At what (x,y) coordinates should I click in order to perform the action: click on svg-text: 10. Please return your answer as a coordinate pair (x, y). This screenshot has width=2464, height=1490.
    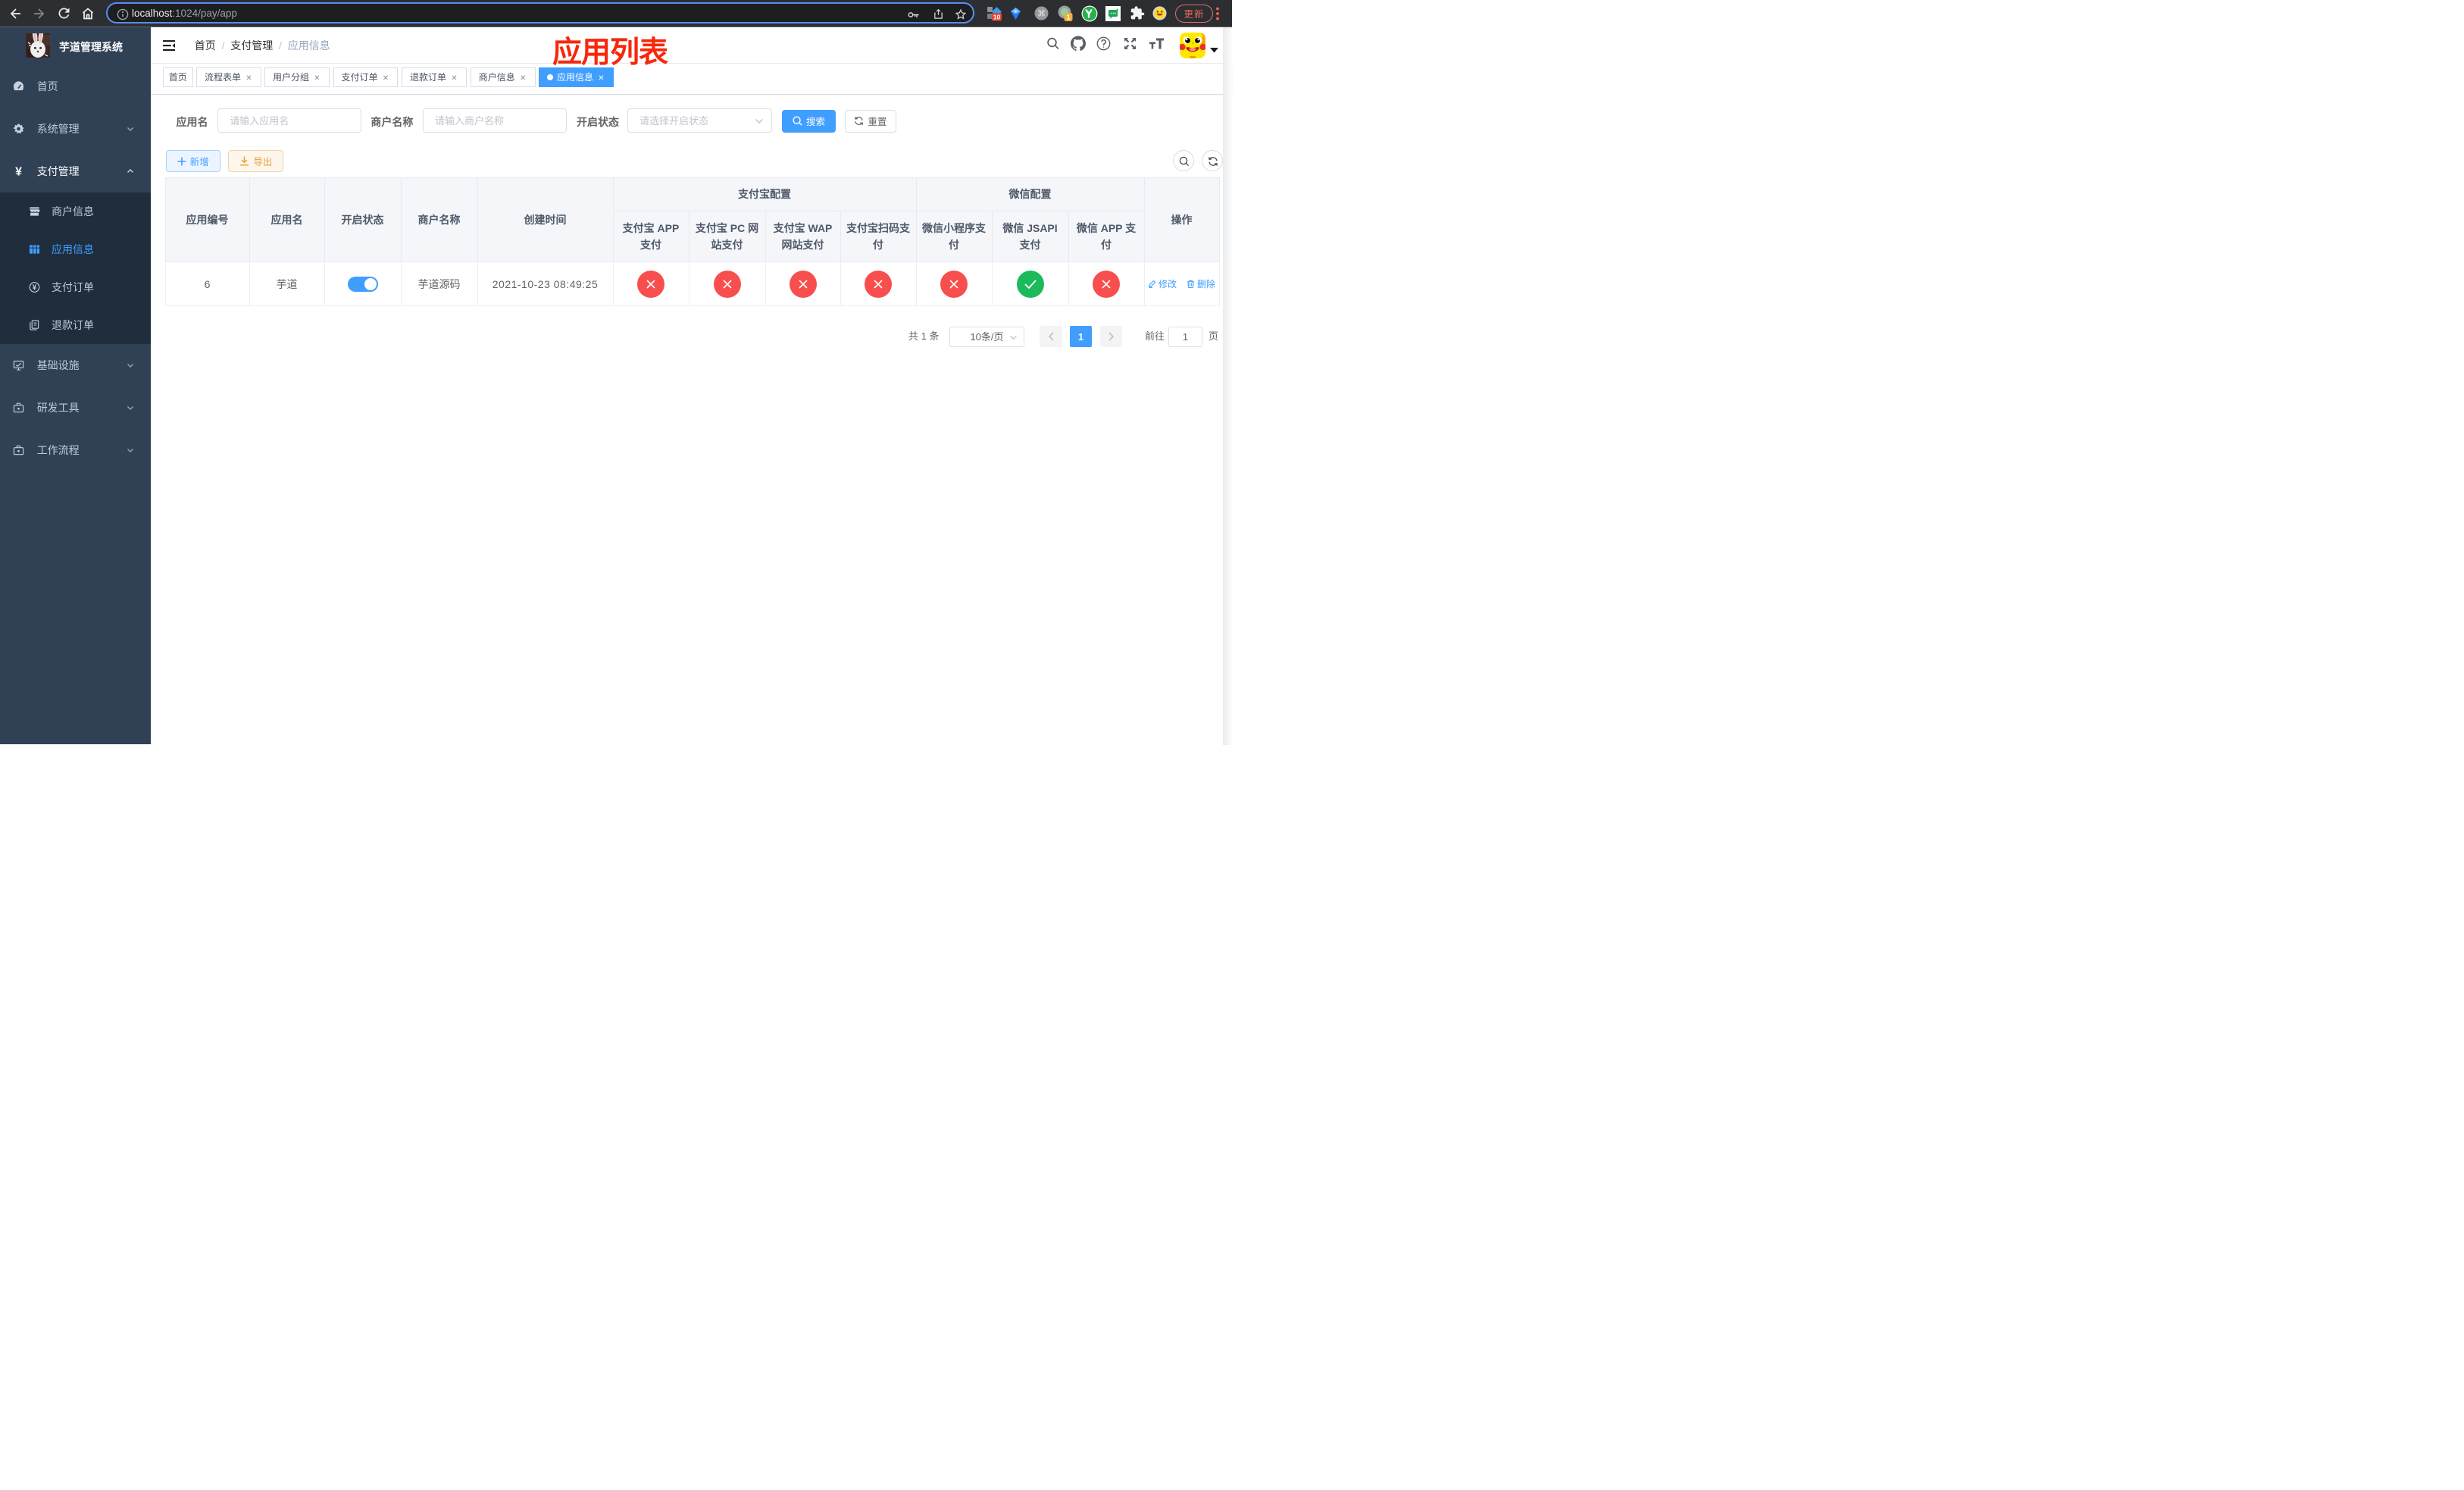
    Looking at the image, I should click on (996, 18).